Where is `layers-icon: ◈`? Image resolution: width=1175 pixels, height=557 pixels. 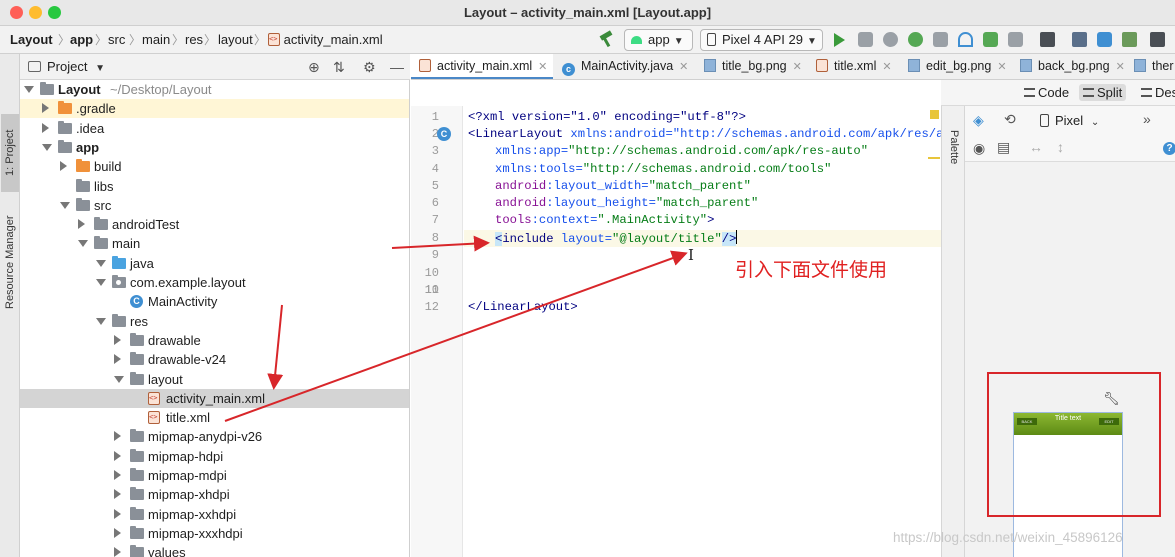
layers-icon: ◈ is located at coordinates (978, 120).